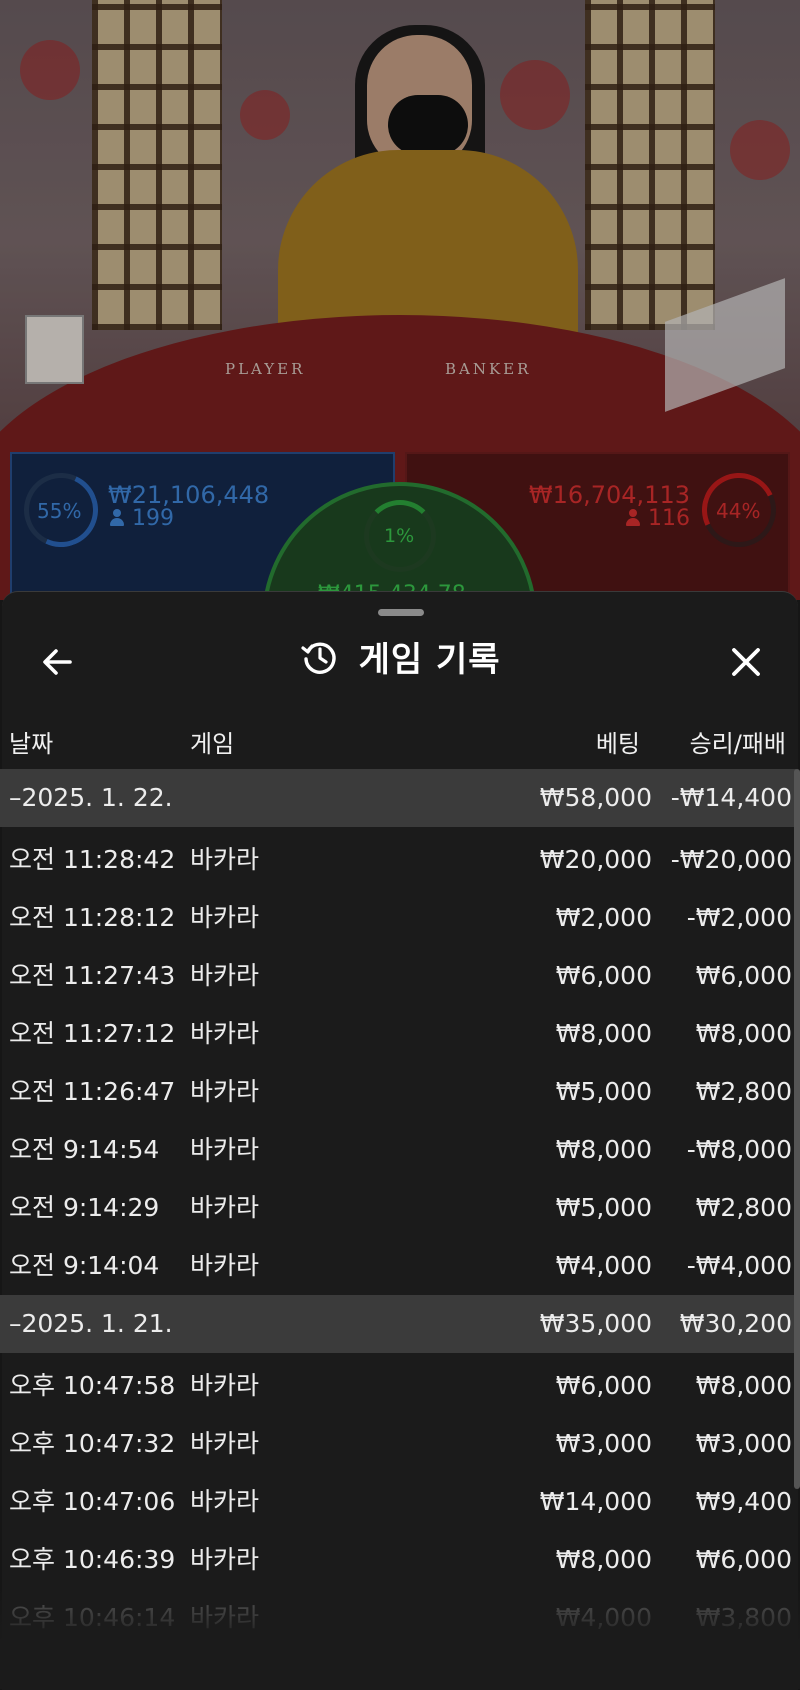 The width and height of the screenshot is (800, 1690). Describe the element at coordinates (398, 860) in the screenshot. I see `history-row: 오전 11:28:42 바카라 ₩20,000 -₩20,000` at that location.